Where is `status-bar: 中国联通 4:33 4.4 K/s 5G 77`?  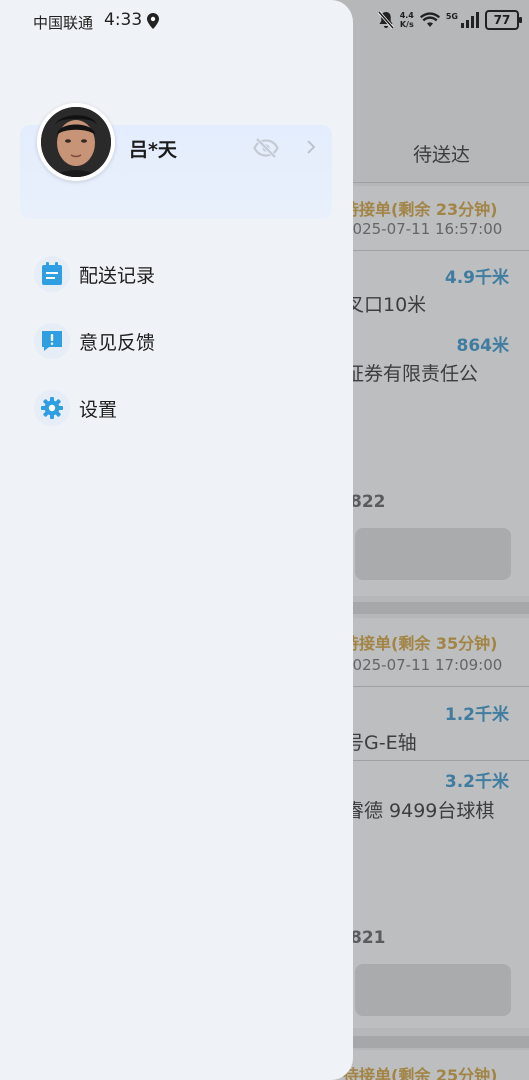
status-bar: 中国联通 4:33 4.4 K/s 5G 77 is located at coordinates (264, 22).